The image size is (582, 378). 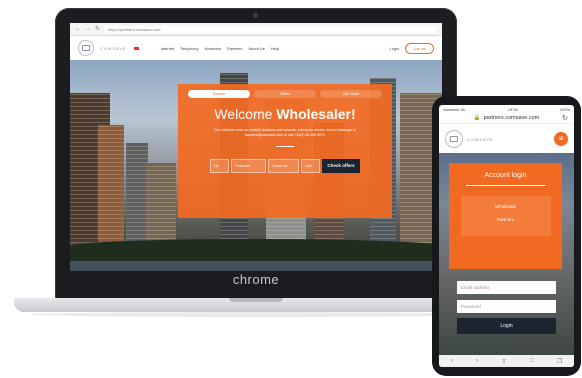 I want to click on laptop-notch, so click(x=256, y=300).